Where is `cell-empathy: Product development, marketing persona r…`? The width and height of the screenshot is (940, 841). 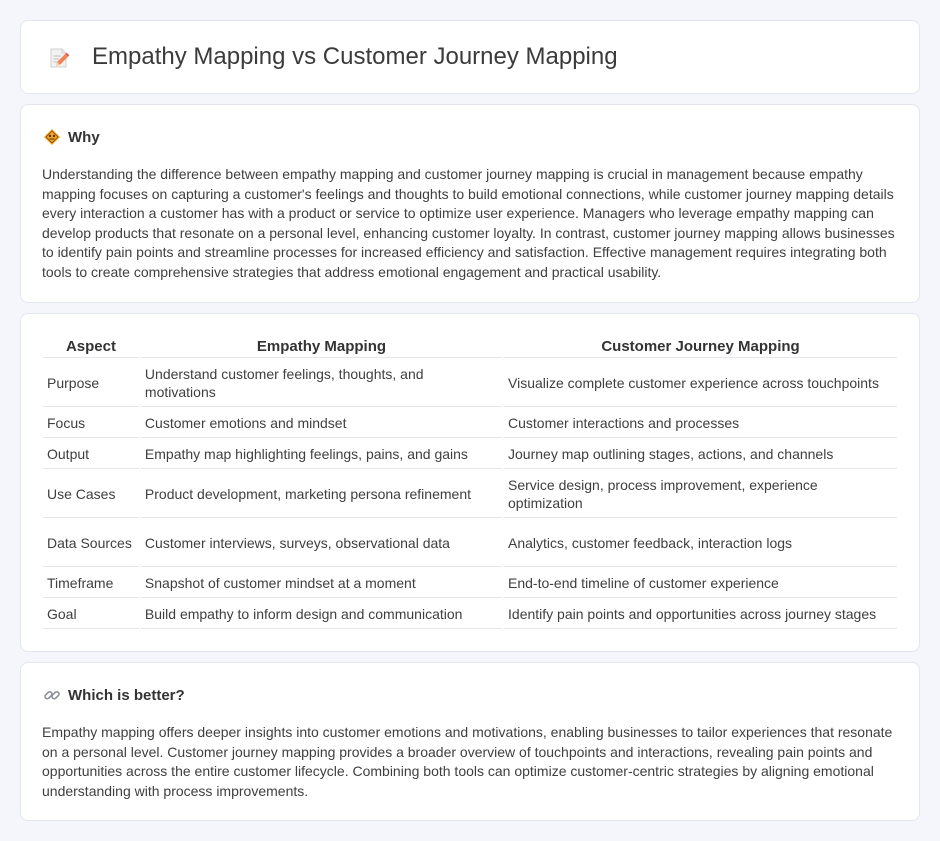 cell-empathy: Product development, marketing persona r… is located at coordinates (321, 494).